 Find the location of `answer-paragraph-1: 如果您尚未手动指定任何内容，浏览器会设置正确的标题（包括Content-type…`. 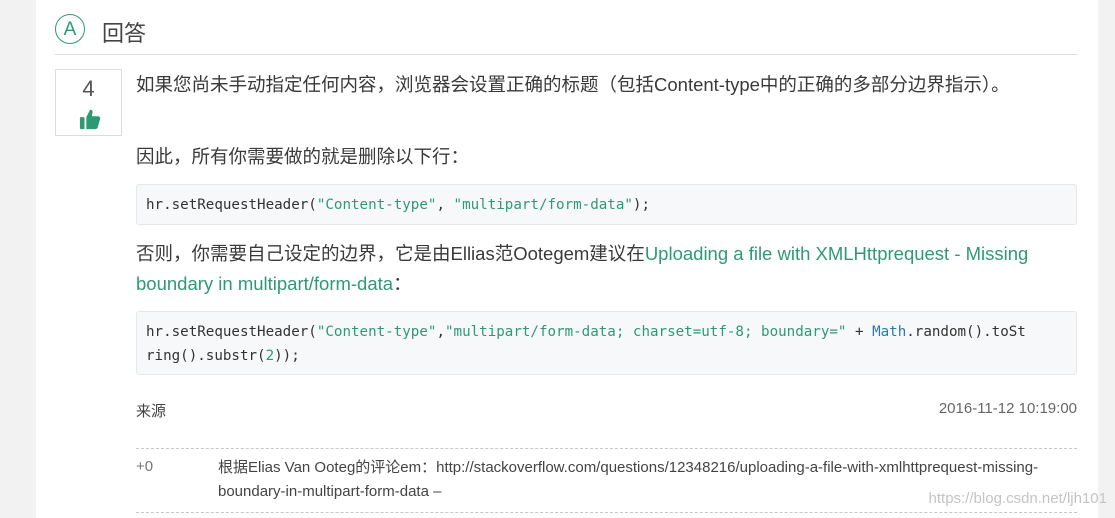

answer-paragraph-1: 如果您尚未手动指定任何内容，浏览器会设置正确的标题（包括Content-type… is located at coordinates (573, 84).